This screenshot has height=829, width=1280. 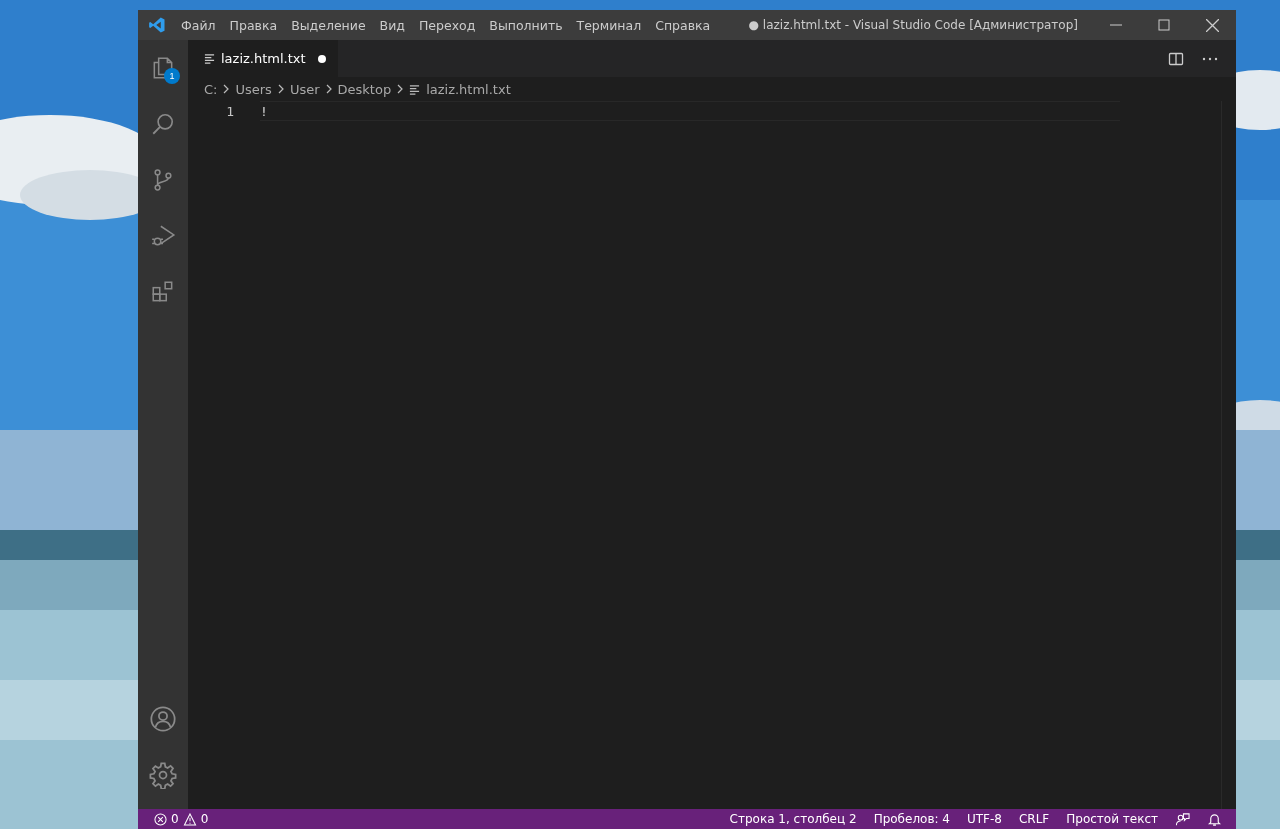 What do you see at coordinates (447, 25) in the screenshot?
I see `menu-item: Переход` at bounding box center [447, 25].